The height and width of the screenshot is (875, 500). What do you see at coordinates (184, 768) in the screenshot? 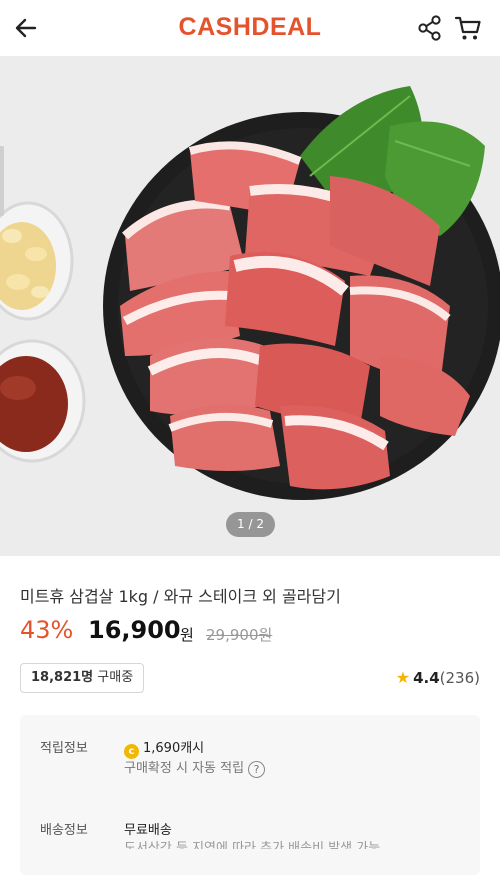
I see `points-note: 구매확정 시 자동 적립` at bounding box center [184, 768].